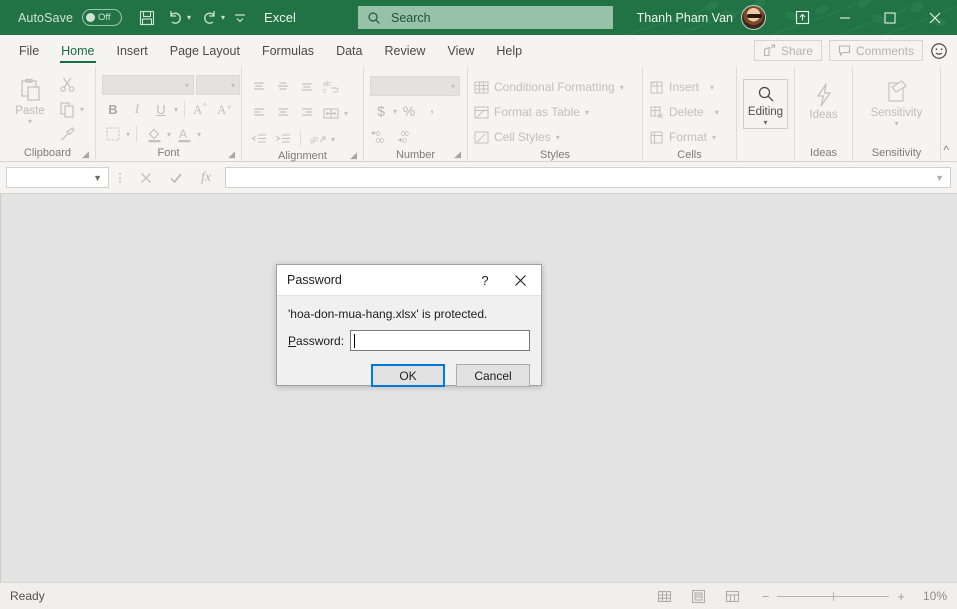  I want to click on password-row: Password:, so click(409, 336).